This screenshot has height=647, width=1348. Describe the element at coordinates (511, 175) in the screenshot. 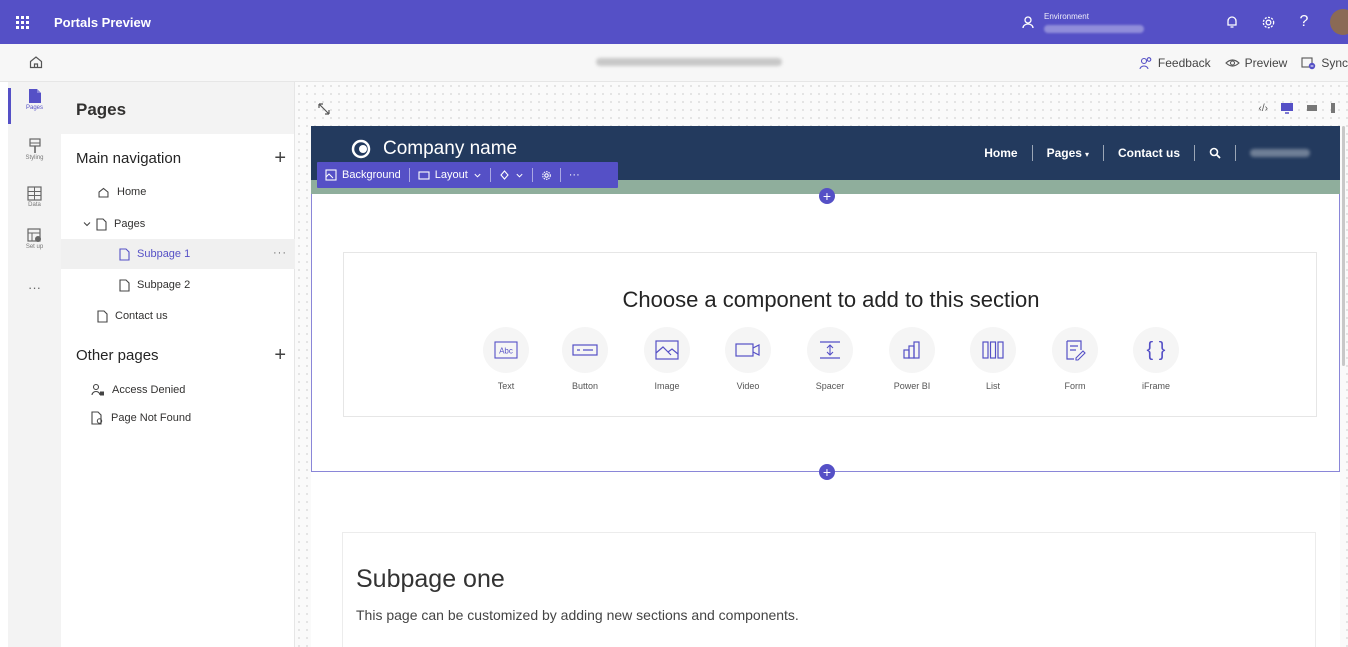

I see `style-dropdown` at that location.